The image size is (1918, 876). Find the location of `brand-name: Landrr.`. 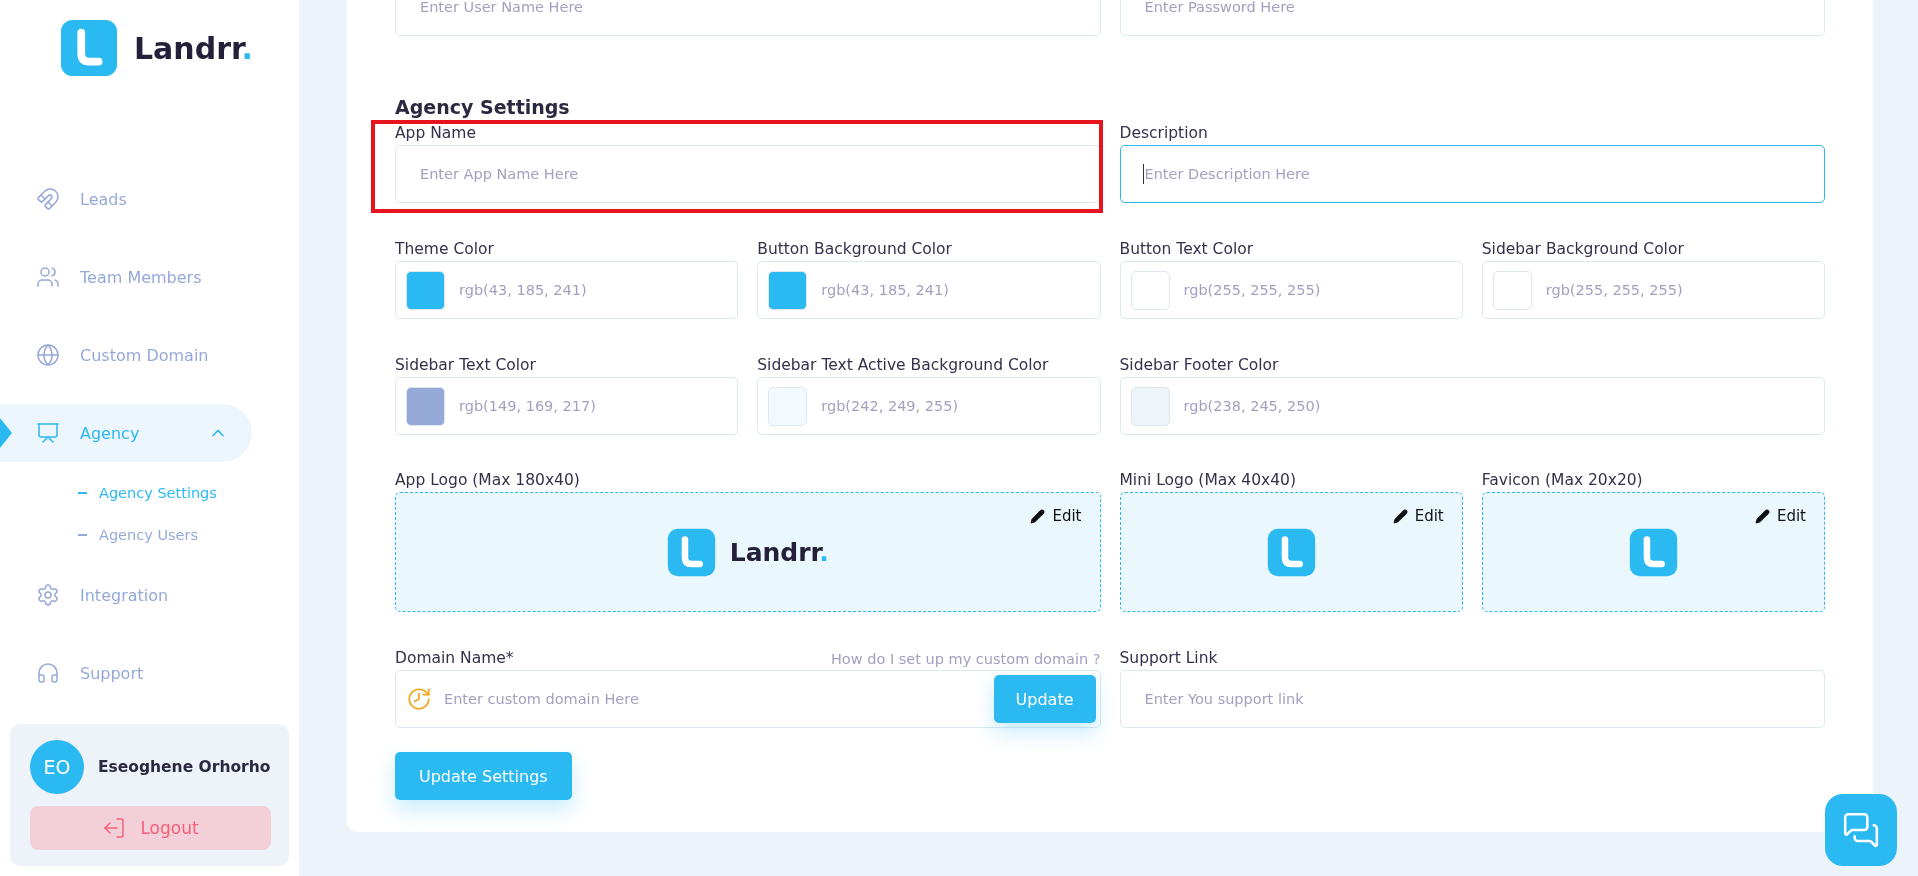

brand-name: Landrr. is located at coordinates (193, 48).